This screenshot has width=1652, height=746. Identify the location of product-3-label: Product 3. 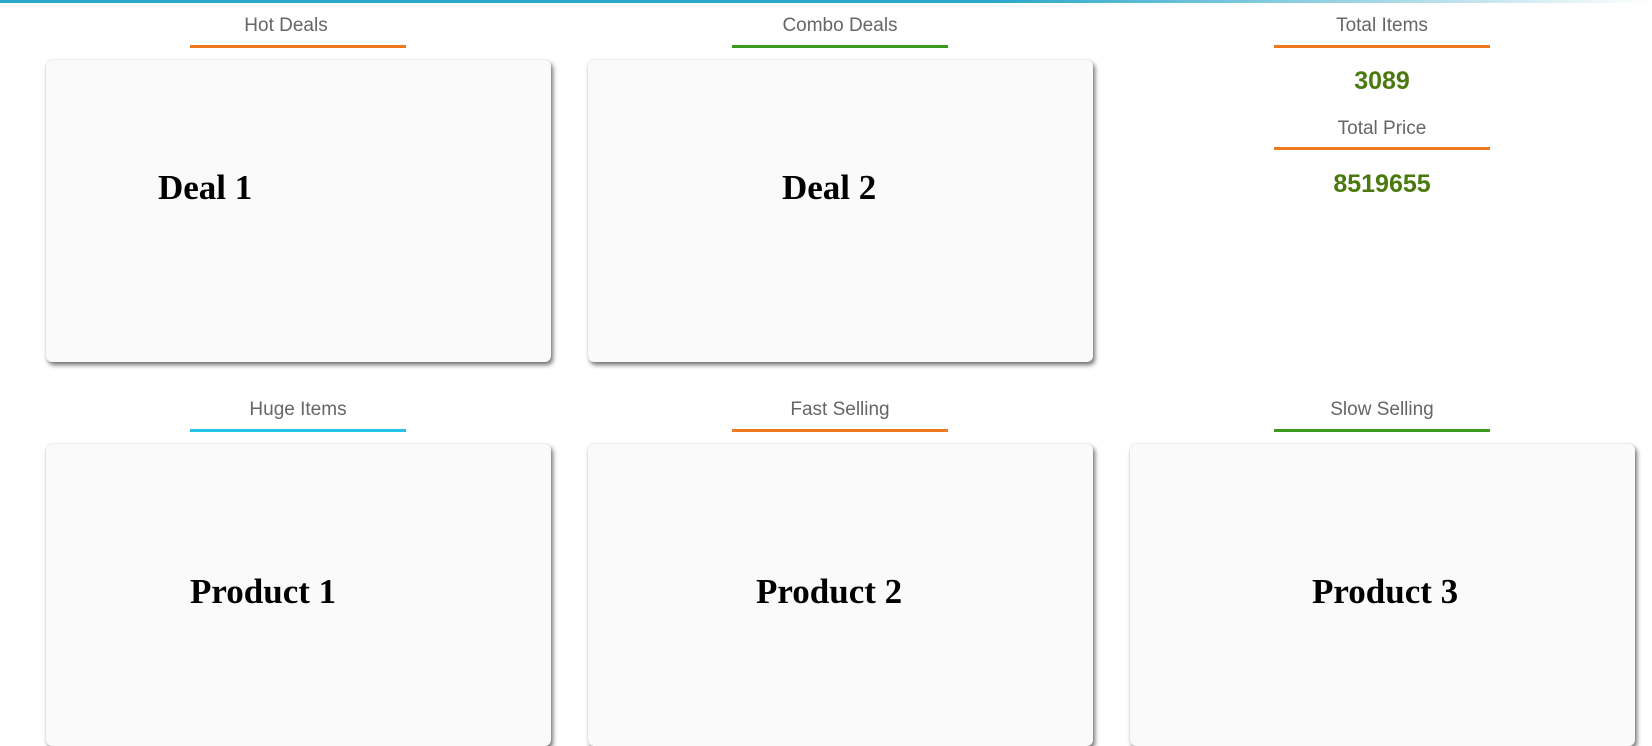
(1385, 591).